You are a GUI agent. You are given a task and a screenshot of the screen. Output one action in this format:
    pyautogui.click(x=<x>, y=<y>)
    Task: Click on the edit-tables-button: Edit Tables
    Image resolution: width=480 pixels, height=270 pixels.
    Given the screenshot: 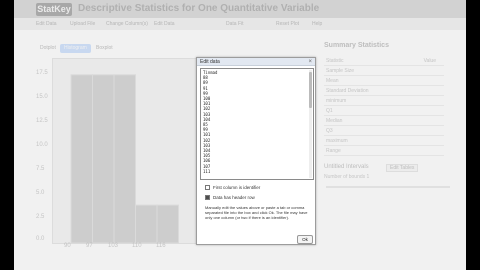 What is the action you would take?
    pyautogui.click(x=402, y=168)
    